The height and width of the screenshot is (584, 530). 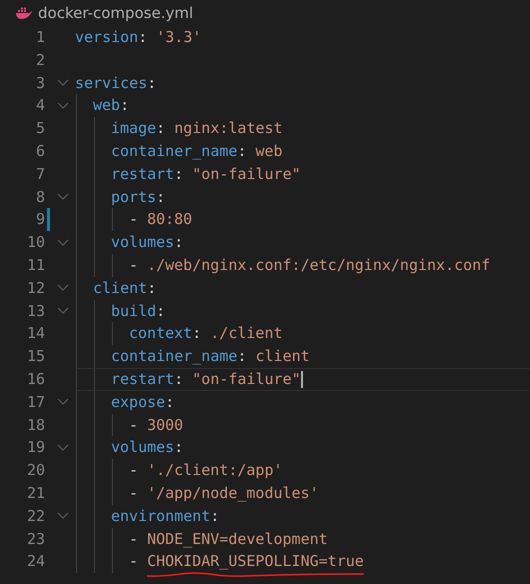 What do you see at coordinates (246, 562) in the screenshot?
I see `code-line: - CHOKIDAR_USEPOLLING=true` at bounding box center [246, 562].